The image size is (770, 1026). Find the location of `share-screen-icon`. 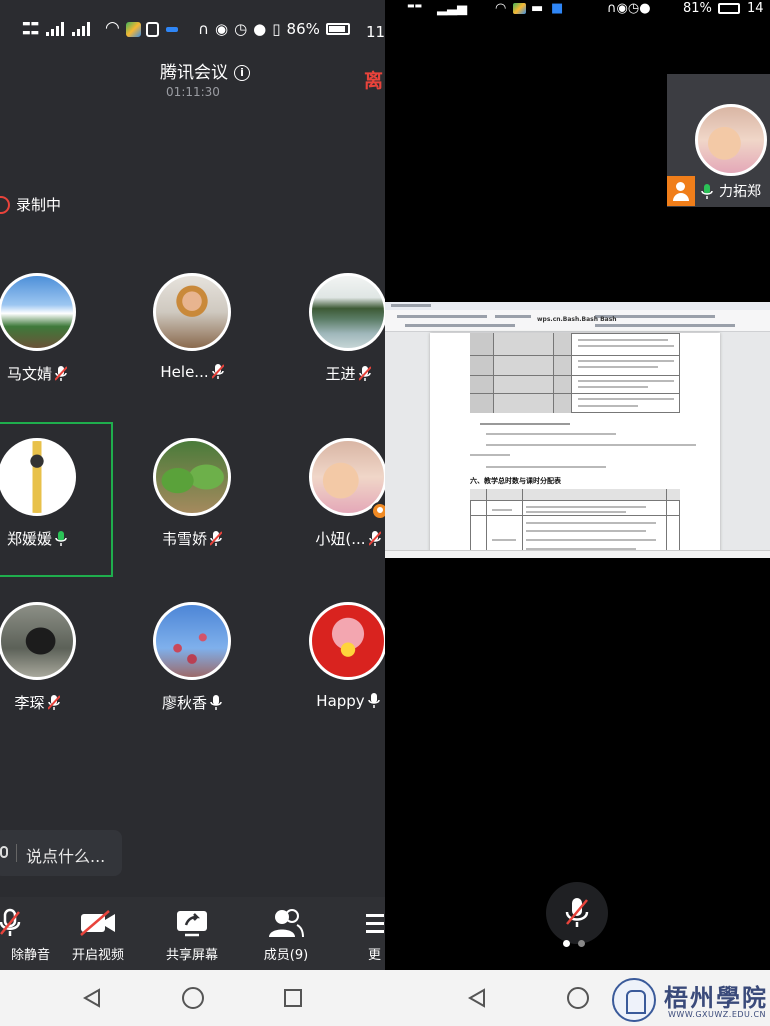

share-screen-icon is located at coordinates (192, 924).